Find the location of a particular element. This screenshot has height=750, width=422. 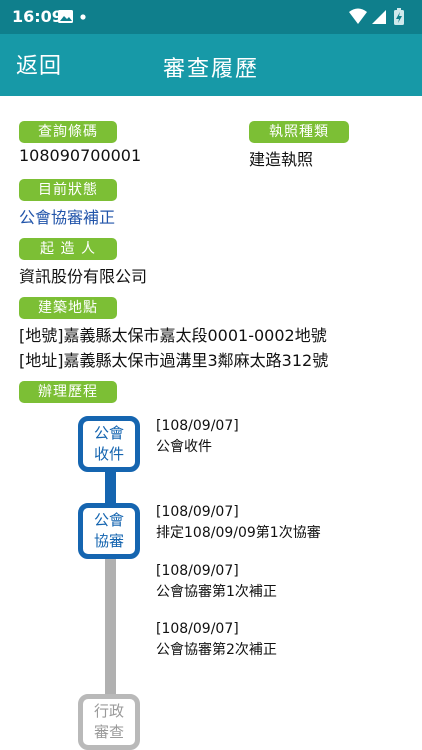

status-bar: 16:09 is located at coordinates (211, 17).